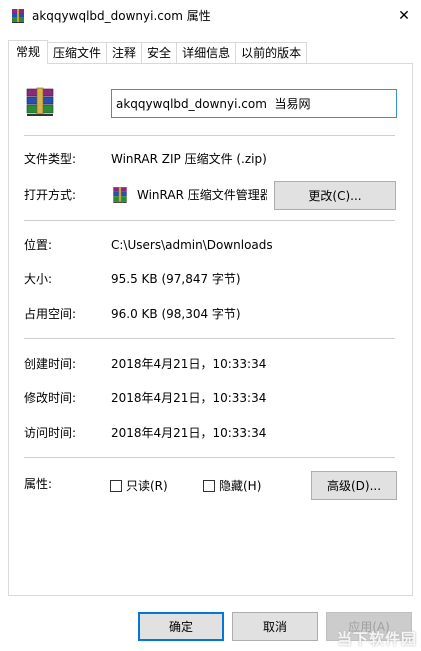  I want to click on size-label: 大小:, so click(38, 279).